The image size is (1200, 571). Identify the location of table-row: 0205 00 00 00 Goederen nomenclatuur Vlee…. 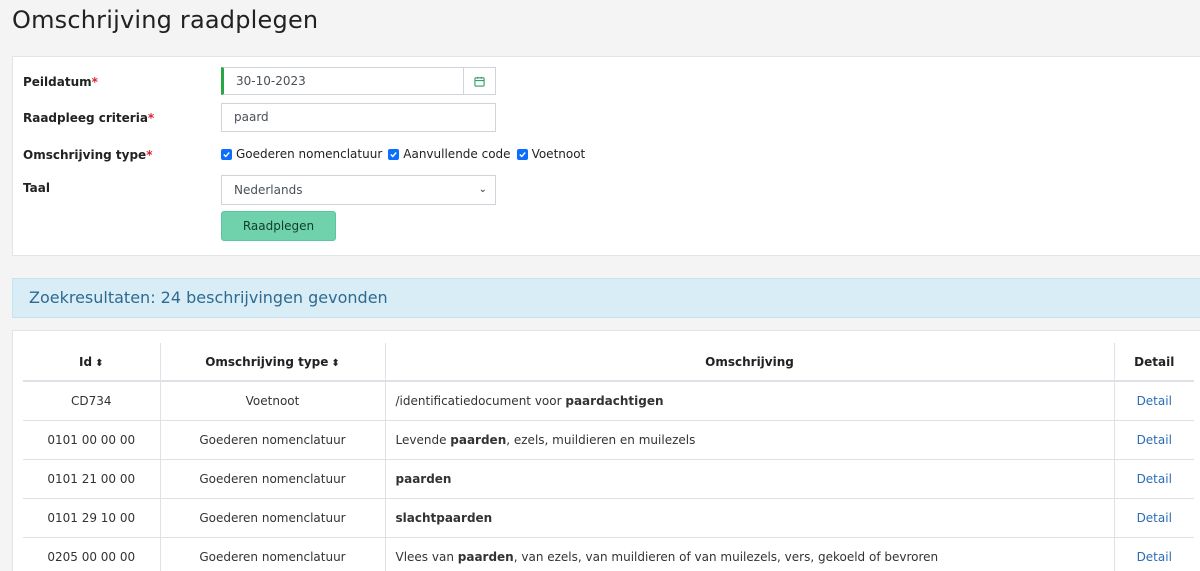
(608, 553).